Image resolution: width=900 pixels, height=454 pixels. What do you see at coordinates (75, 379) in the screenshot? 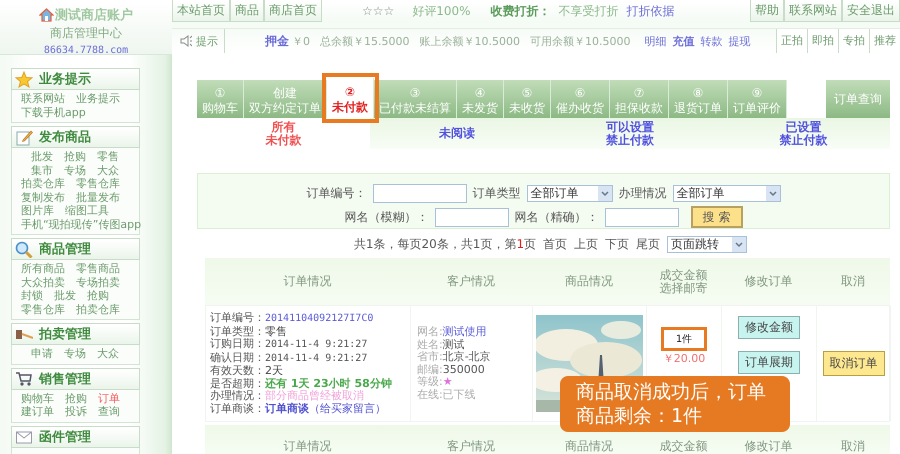
I see `section-header: 销售管理` at bounding box center [75, 379].